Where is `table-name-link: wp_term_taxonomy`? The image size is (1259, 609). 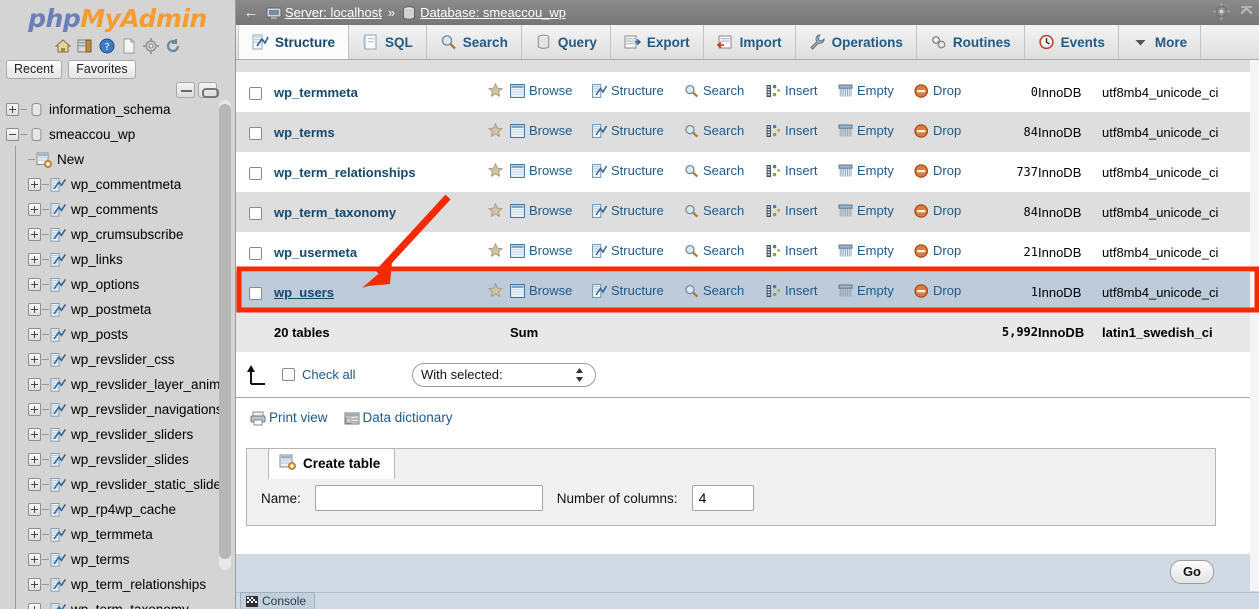
table-name-link: wp_term_taxonomy is located at coordinates (335, 212).